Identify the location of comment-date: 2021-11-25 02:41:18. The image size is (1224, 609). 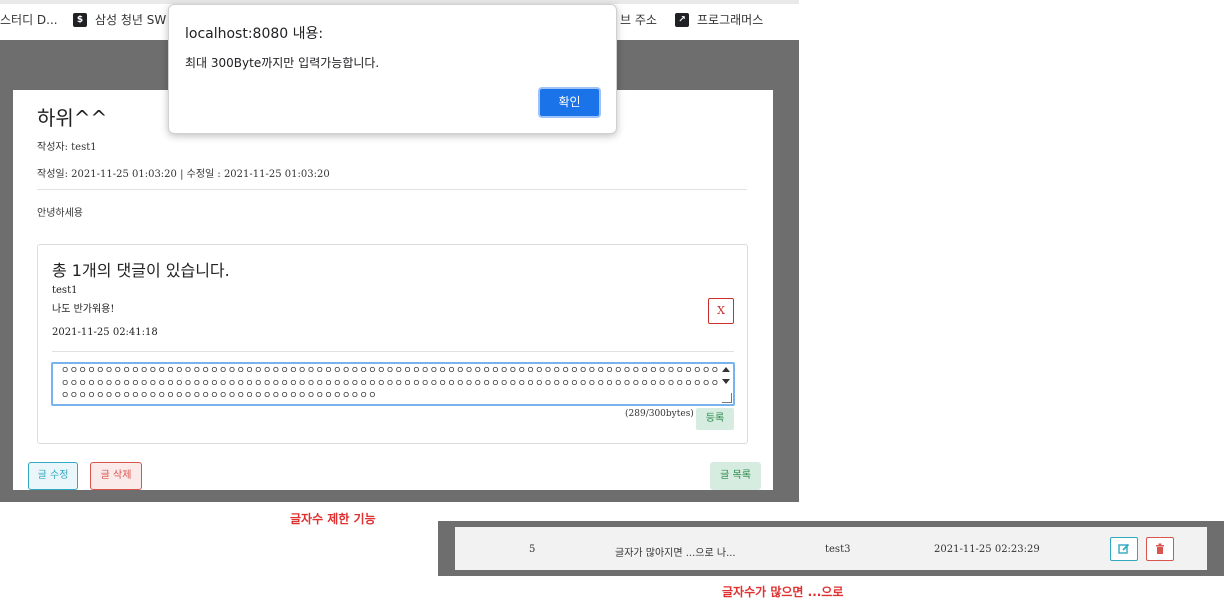
(105, 332).